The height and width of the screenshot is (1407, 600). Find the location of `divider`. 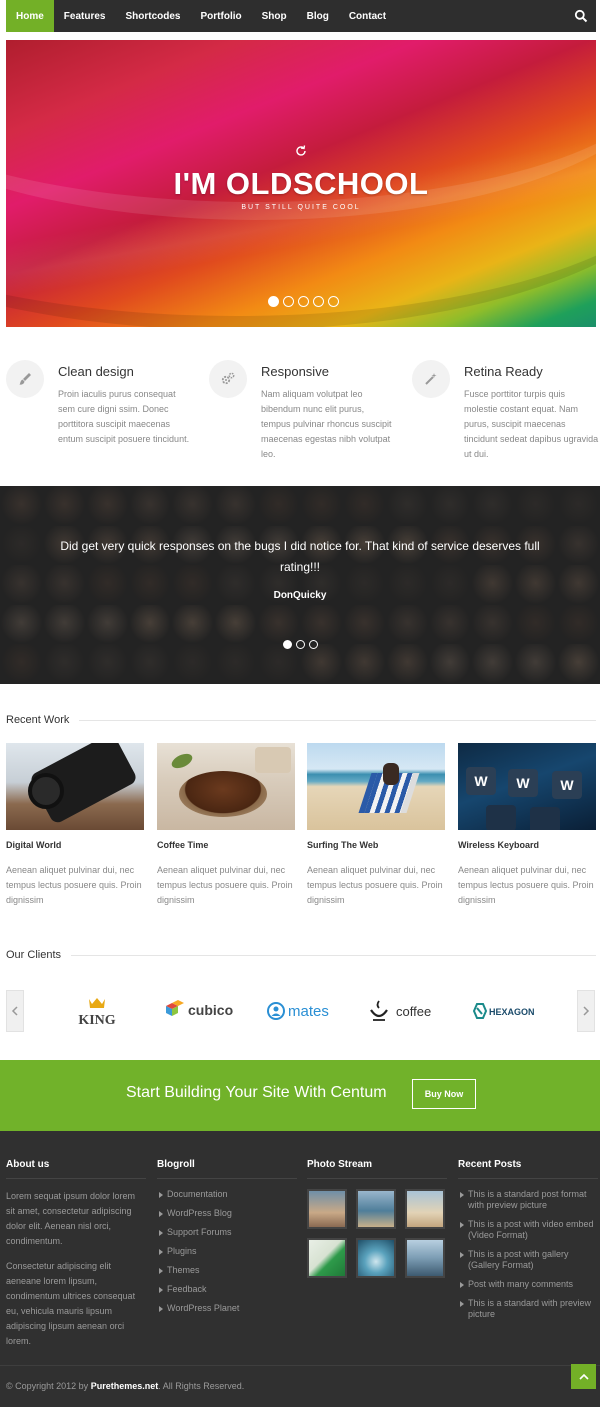

divider is located at coordinates (333, 955).